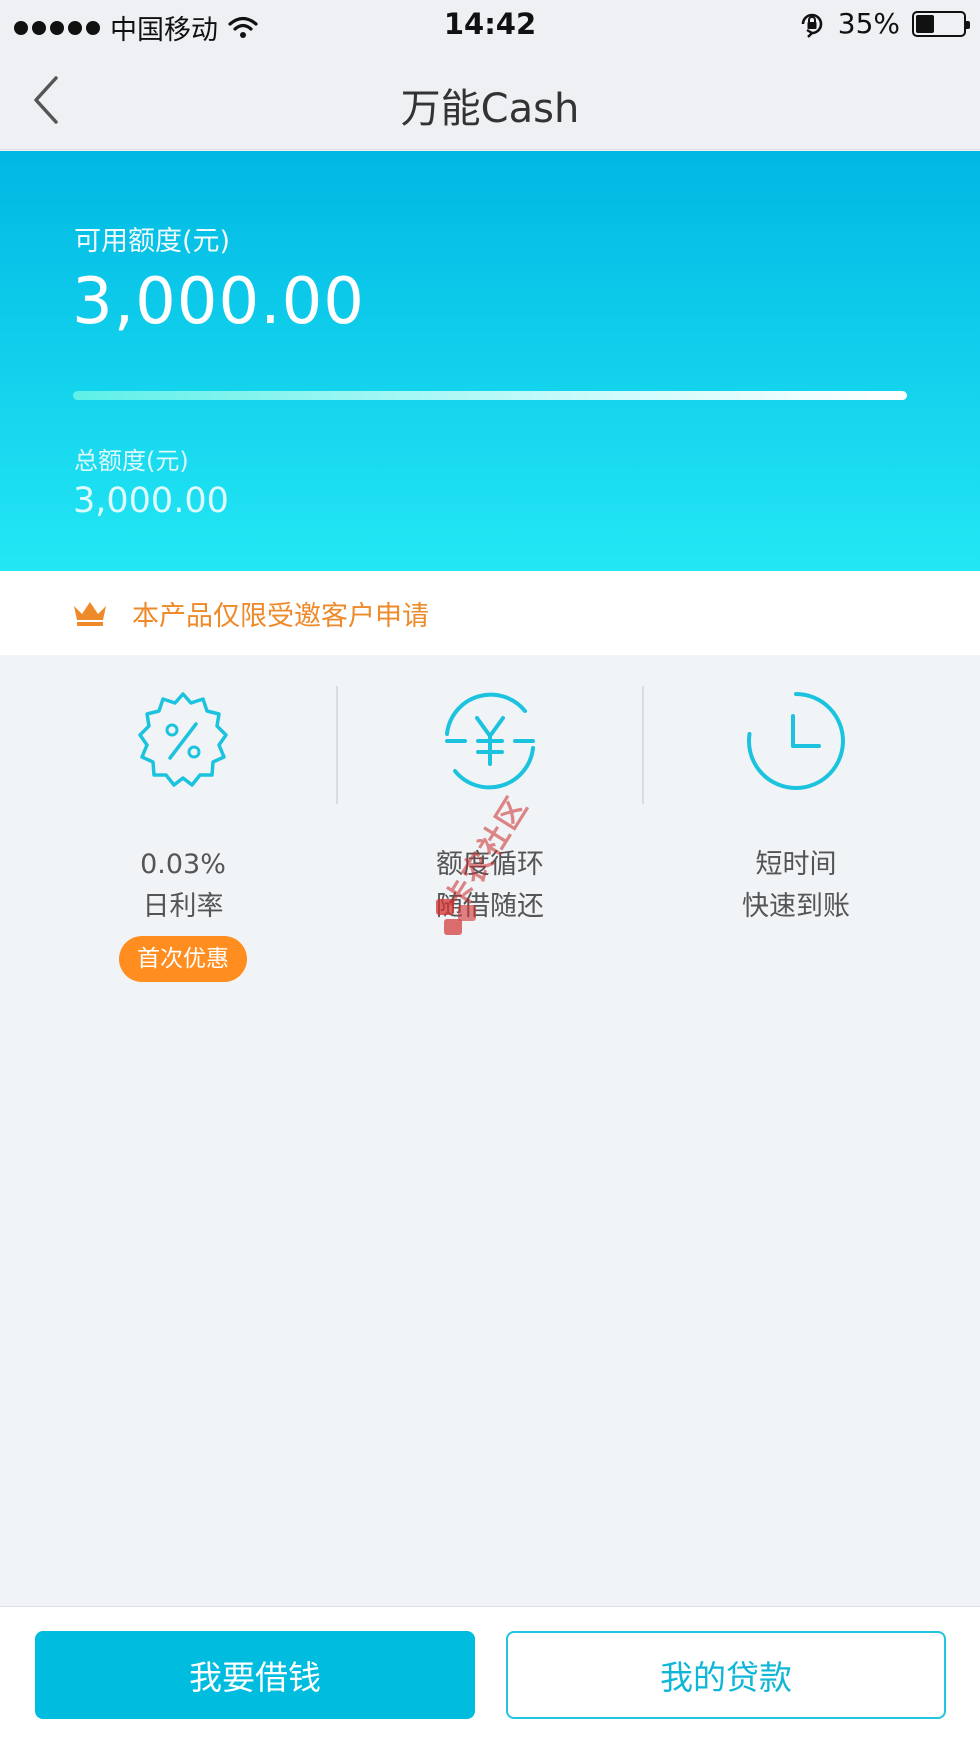  What do you see at coordinates (796, 906) in the screenshot?
I see `fast-disbursement-line2: 快速到账` at bounding box center [796, 906].